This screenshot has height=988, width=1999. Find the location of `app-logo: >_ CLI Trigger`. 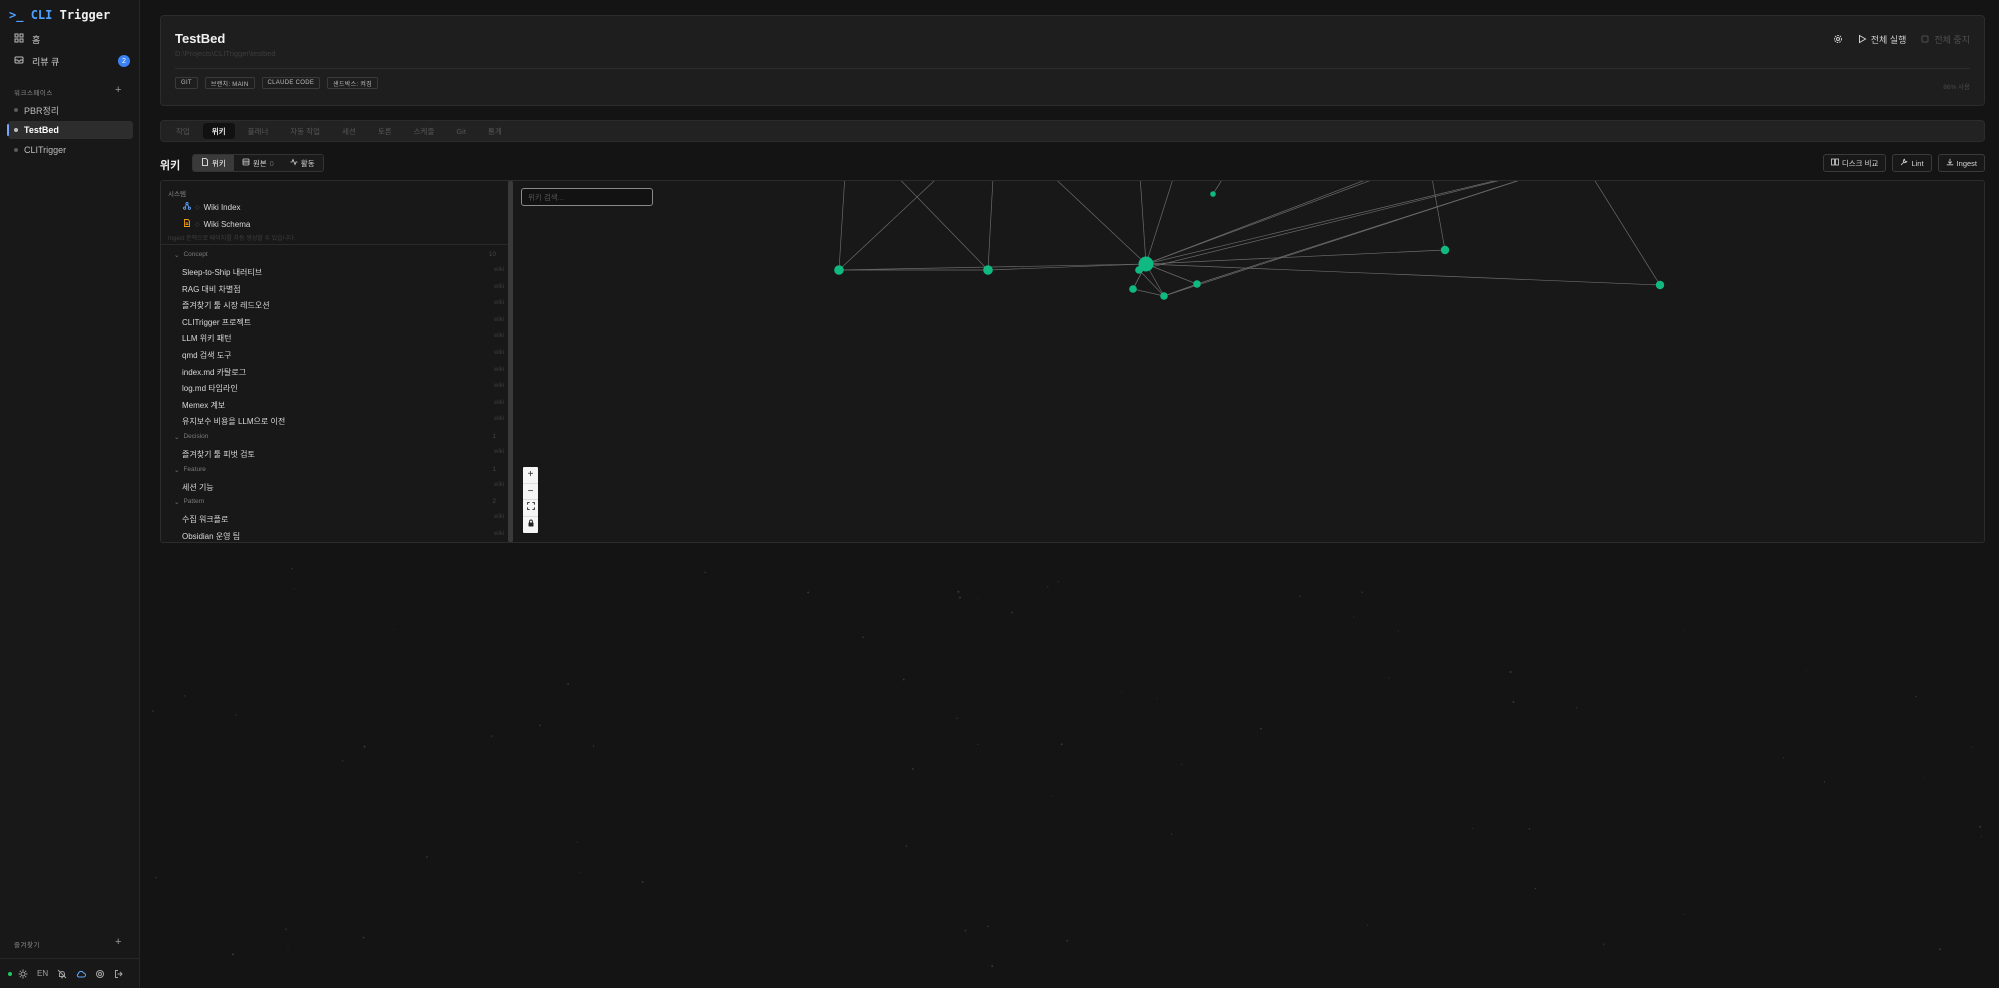

app-logo: >_ CLI Trigger is located at coordinates (59, 15).